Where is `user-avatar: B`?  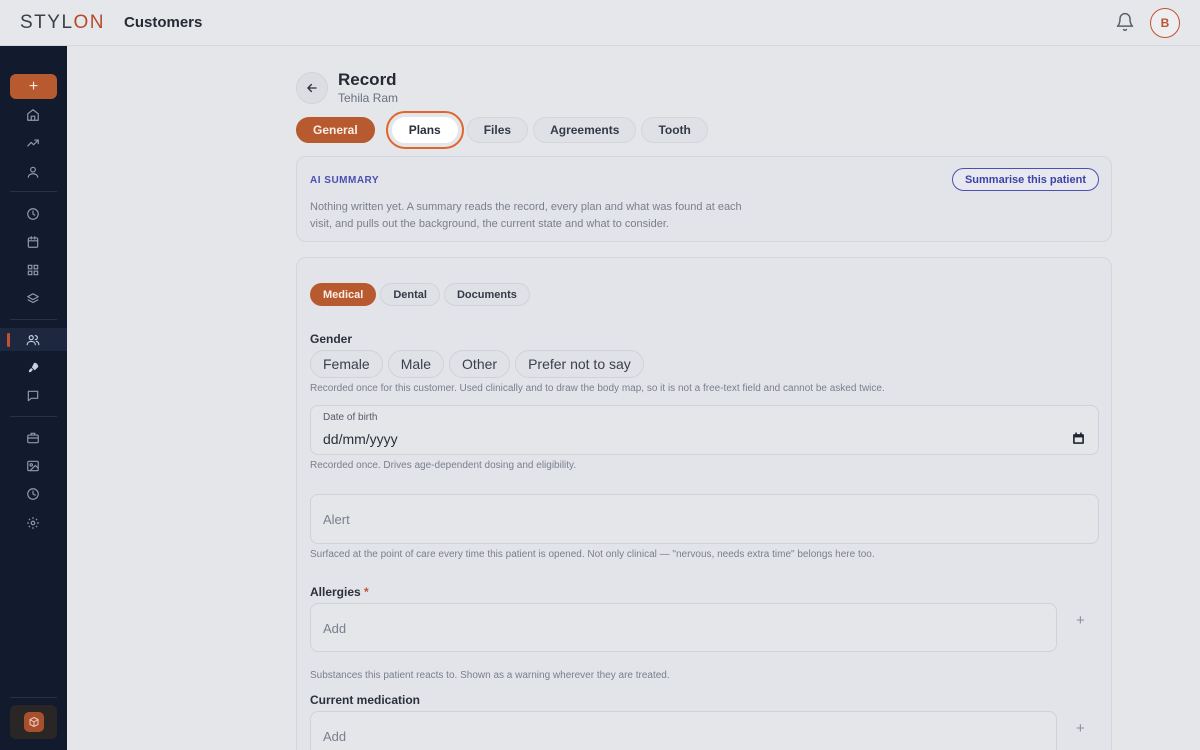 user-avatar: B is located at coordinates (1165, 23).